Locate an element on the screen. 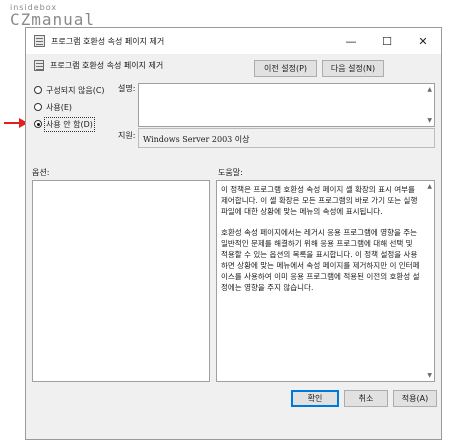 The width and height of the screenshot is (474, 443). maximize-button: ☐ is located at coordinates (387, 41).